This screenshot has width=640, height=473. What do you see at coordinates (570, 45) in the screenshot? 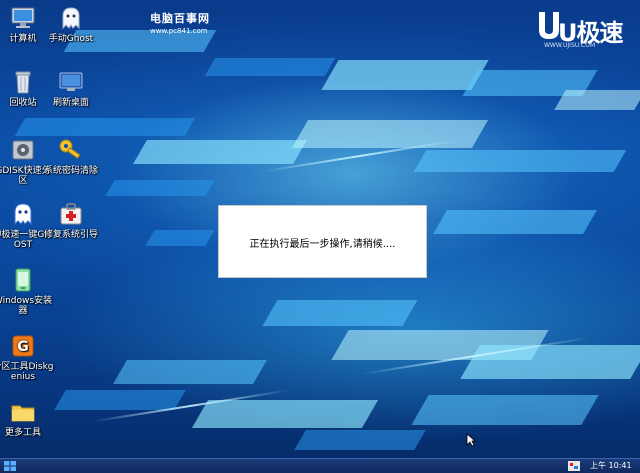
I see `brand-ujisu-url: WWW.UJISU.COM` at bounding box center [570, 45].